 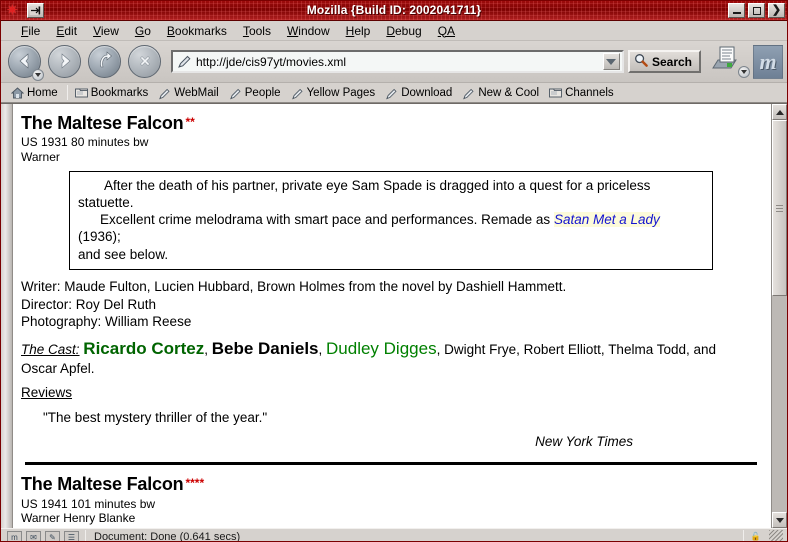 What do you see at coordinates (66, 31) in the screenshot?
I see `menu-edit: Edit` at bounding box center [66, 31].